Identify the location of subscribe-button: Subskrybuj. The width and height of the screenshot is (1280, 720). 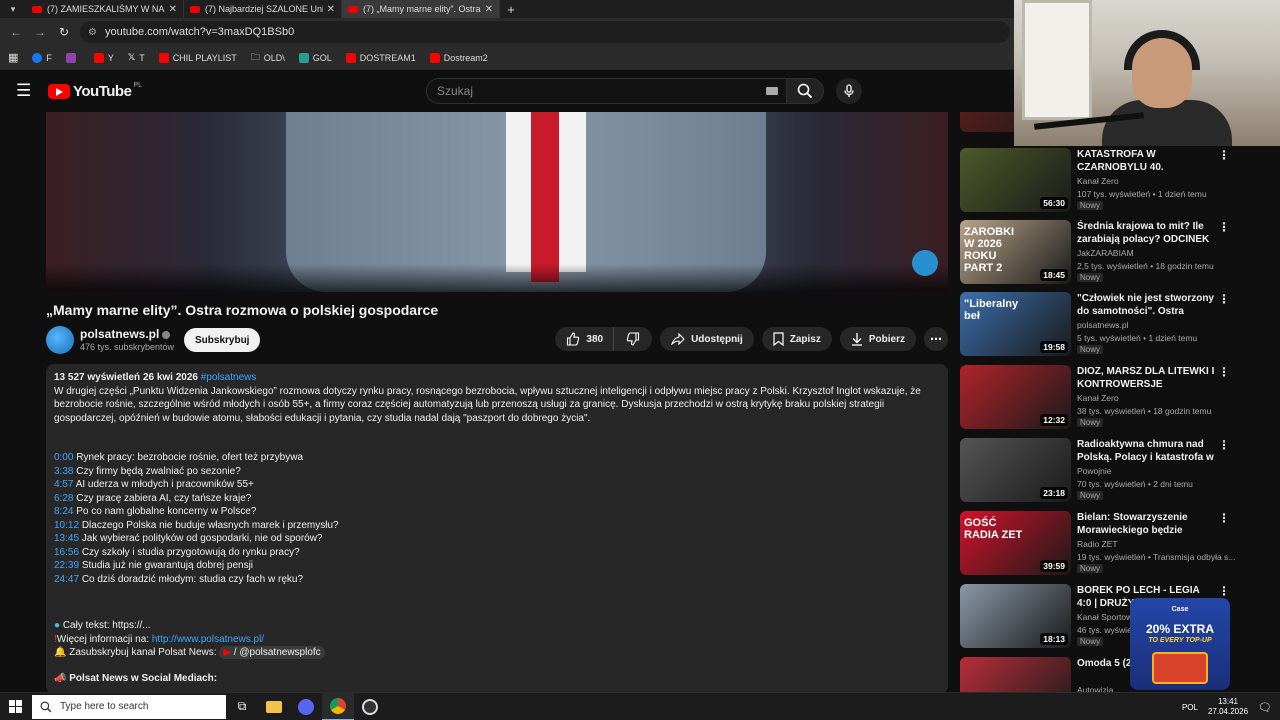
(222, 340).